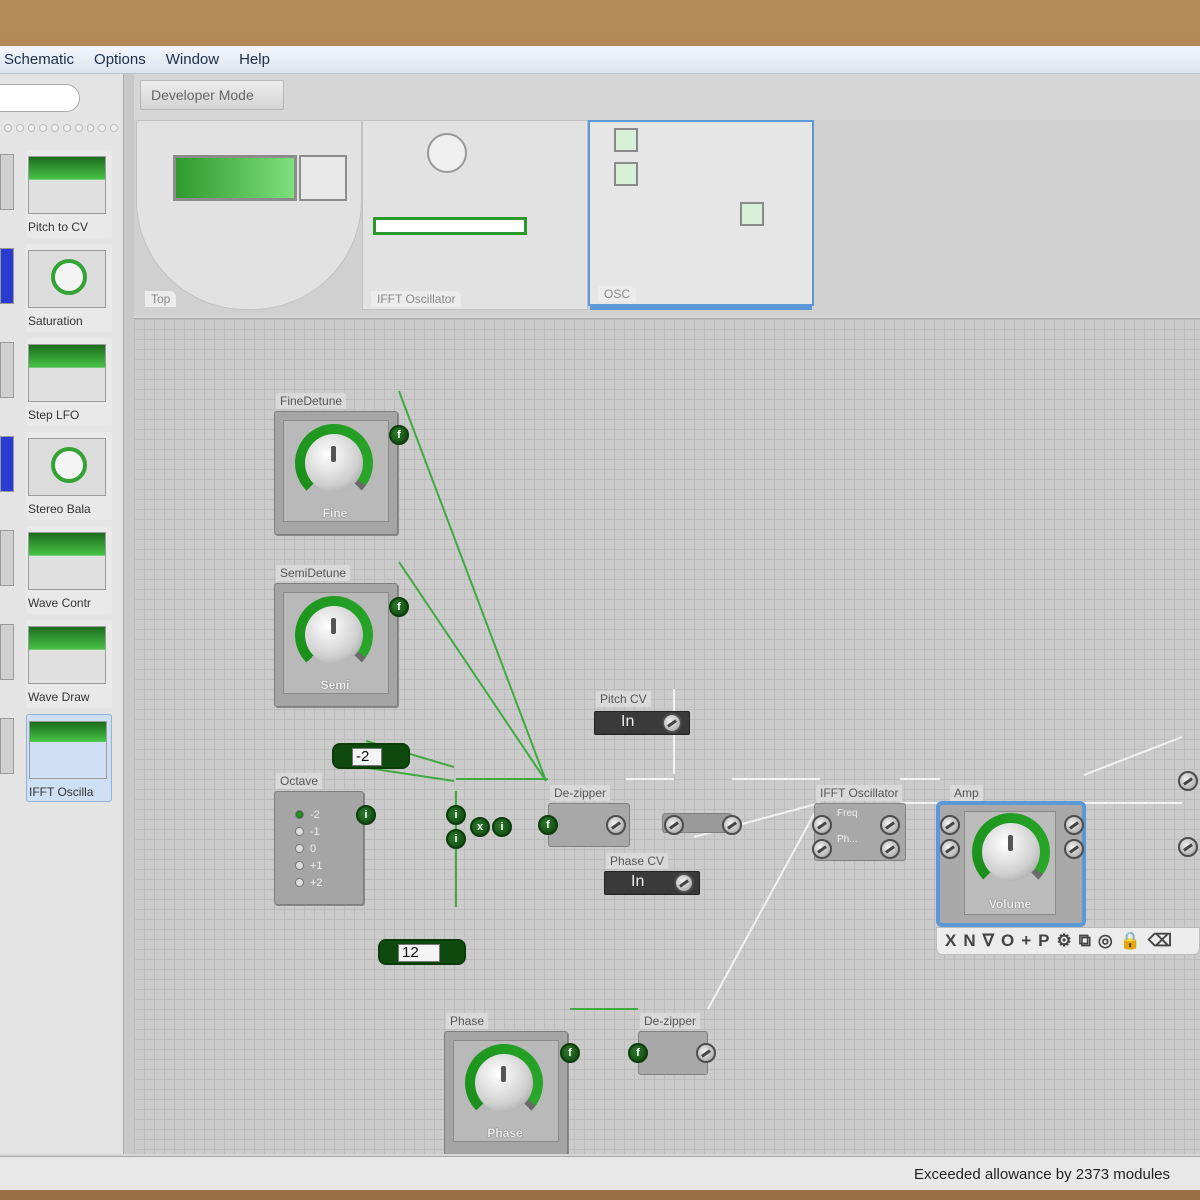  What do you see at coordinates (69, 664) in the screenshot?
I see `tile-wave-draw: Wave Draw` at bounding box center [69, 664].